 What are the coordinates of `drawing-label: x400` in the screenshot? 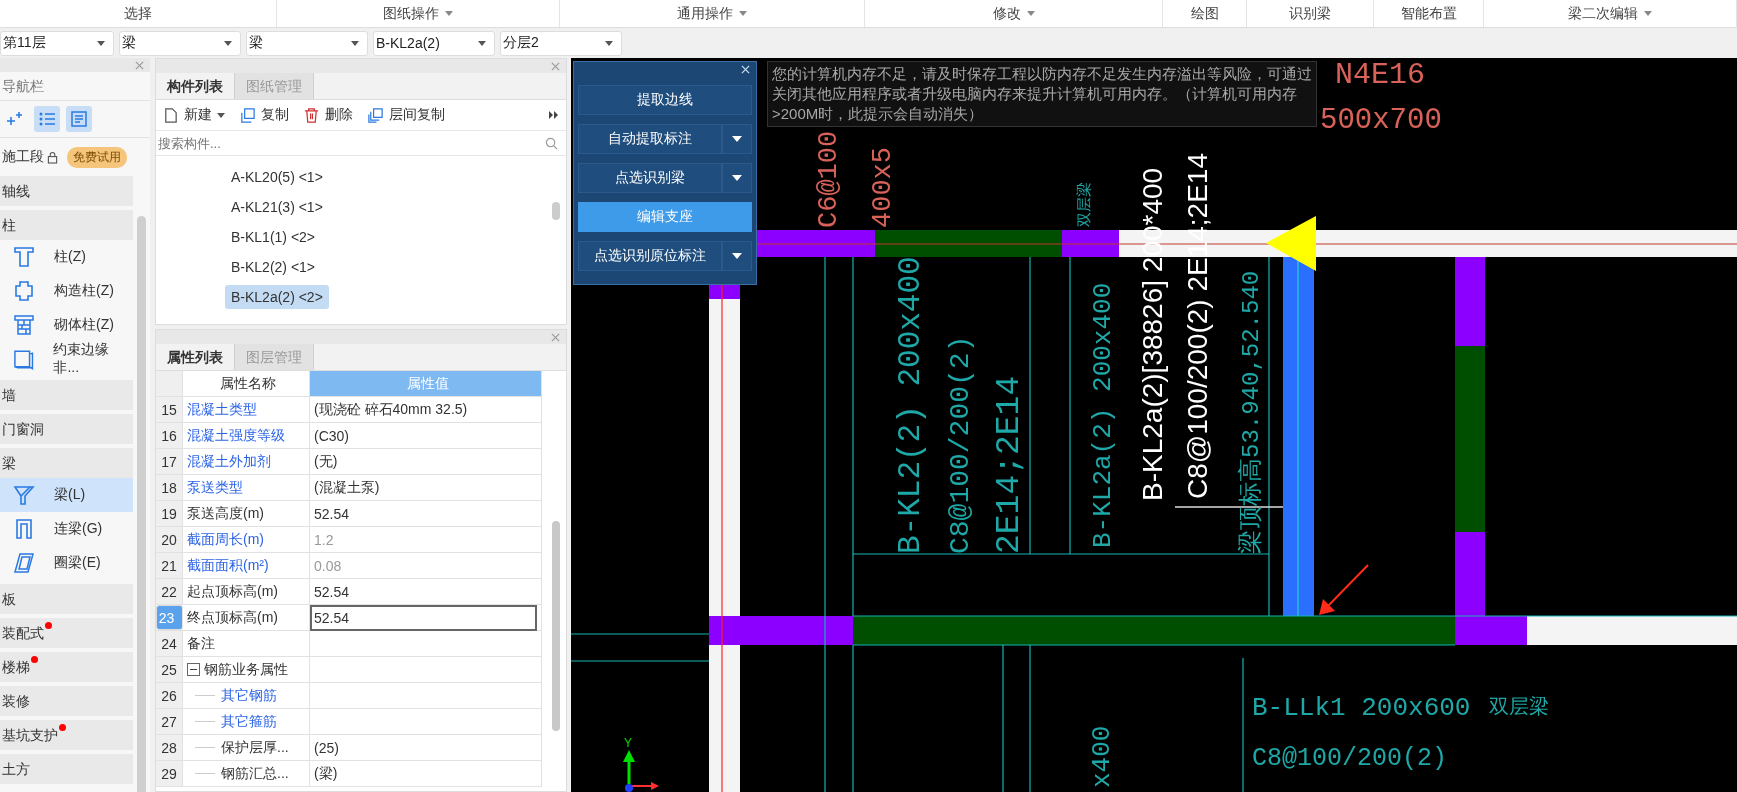 It's located at (1102, 756).